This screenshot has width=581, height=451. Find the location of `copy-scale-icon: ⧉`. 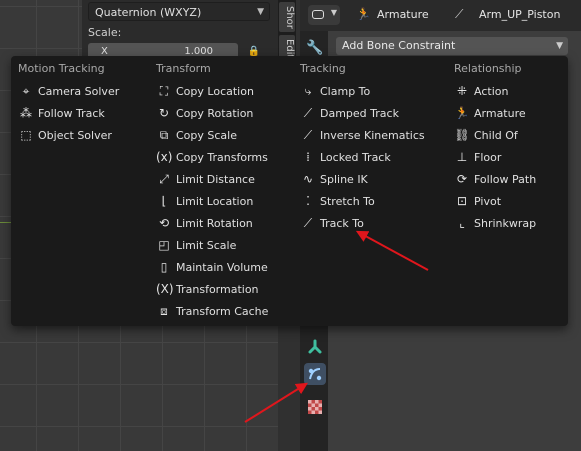

copy-scale-icon: ⧉ is located at coordinates (164, 135).